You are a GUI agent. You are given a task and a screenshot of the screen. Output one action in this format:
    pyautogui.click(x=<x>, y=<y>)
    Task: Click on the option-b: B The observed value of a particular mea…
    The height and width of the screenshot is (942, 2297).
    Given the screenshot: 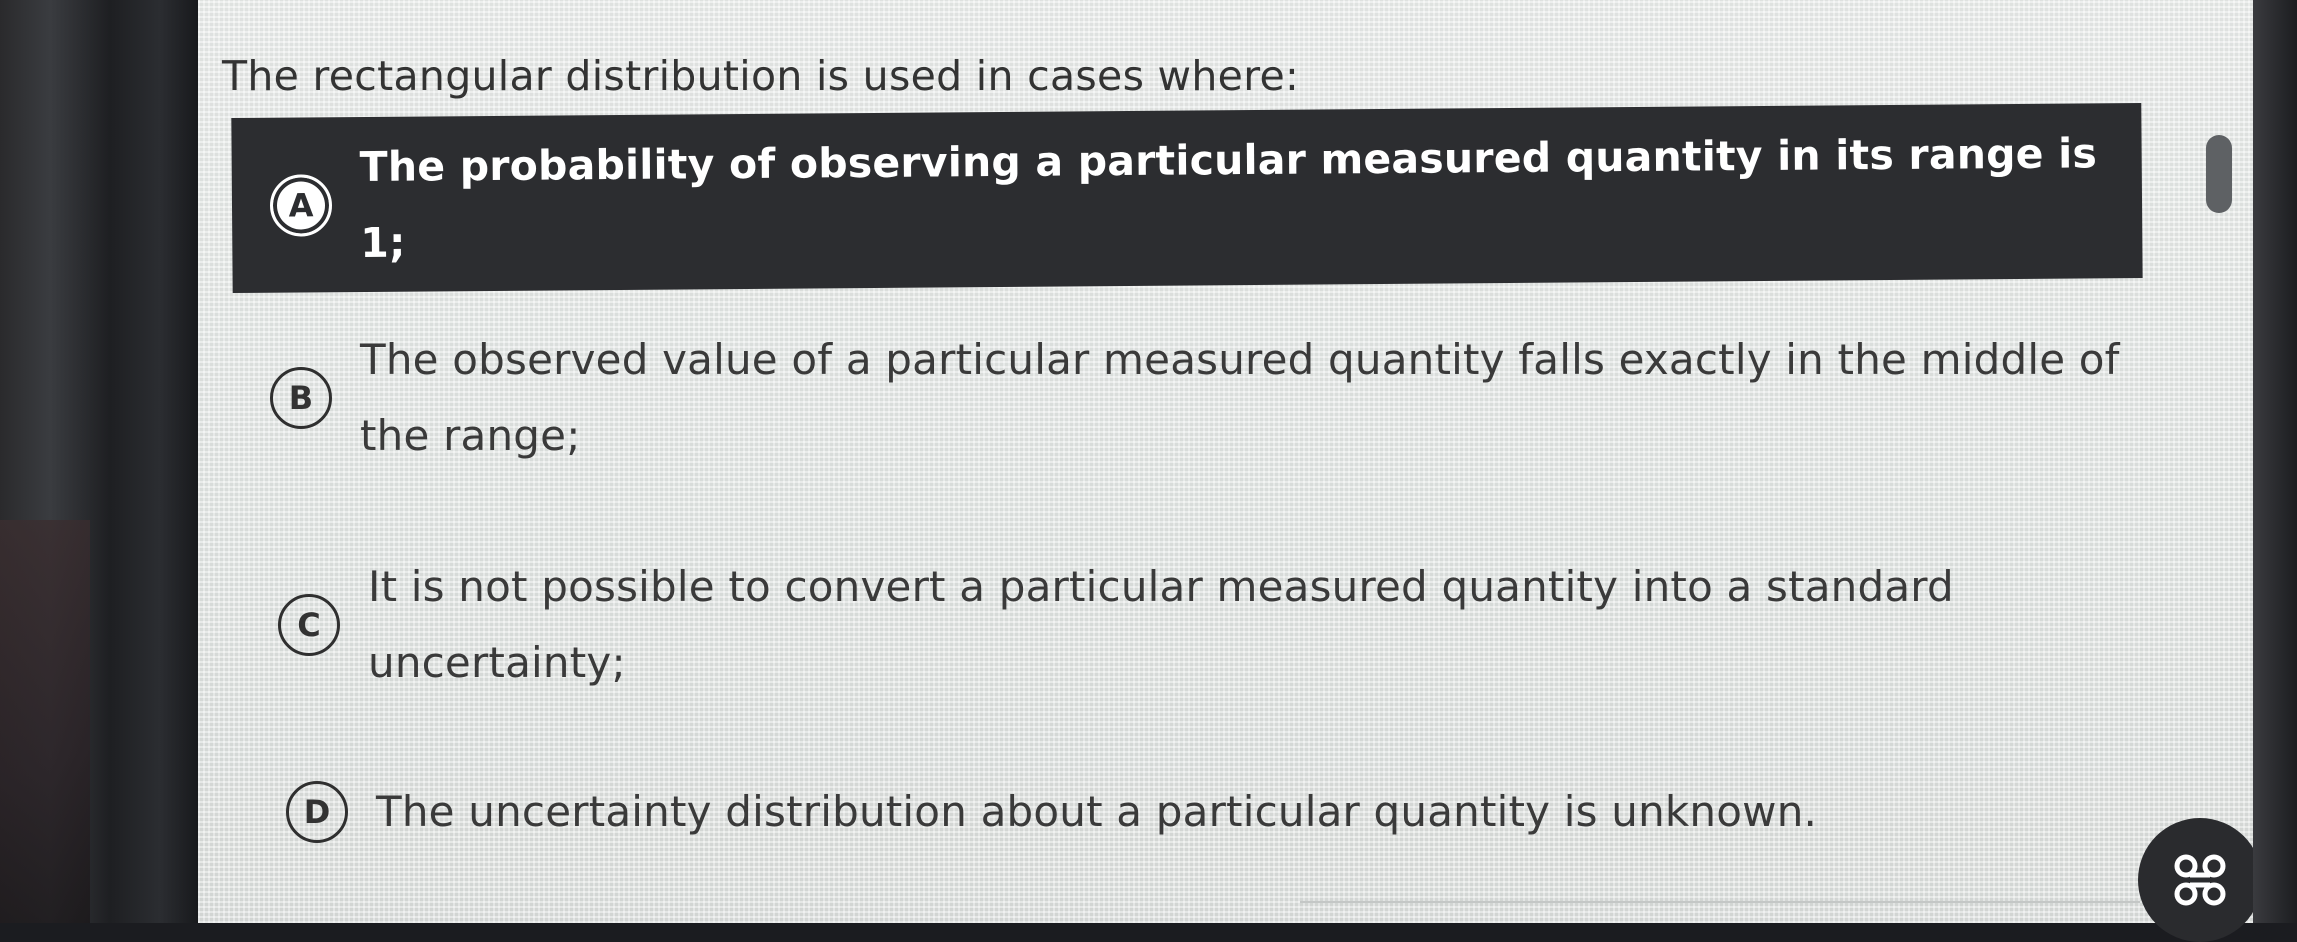 What is the action you would take?
    pyautogui.click(x=1187, y=398)
    